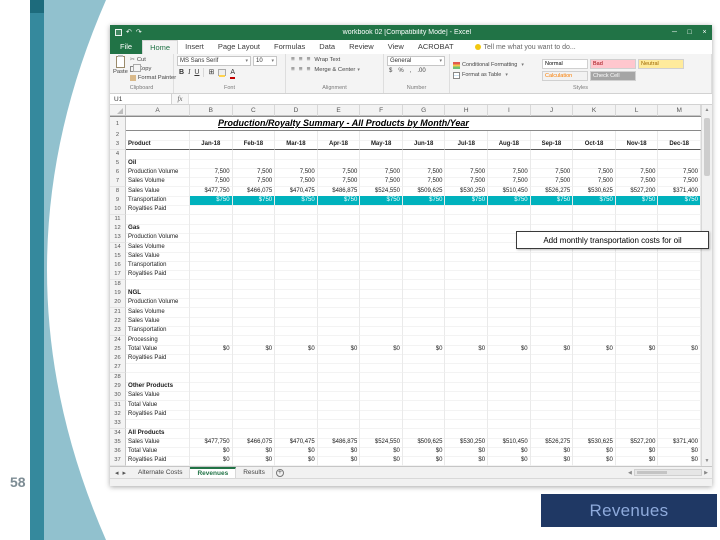 The width and height of the screenshot is (720, 540). I want to click on vertical-scroll-thumb, so click(707, 147).